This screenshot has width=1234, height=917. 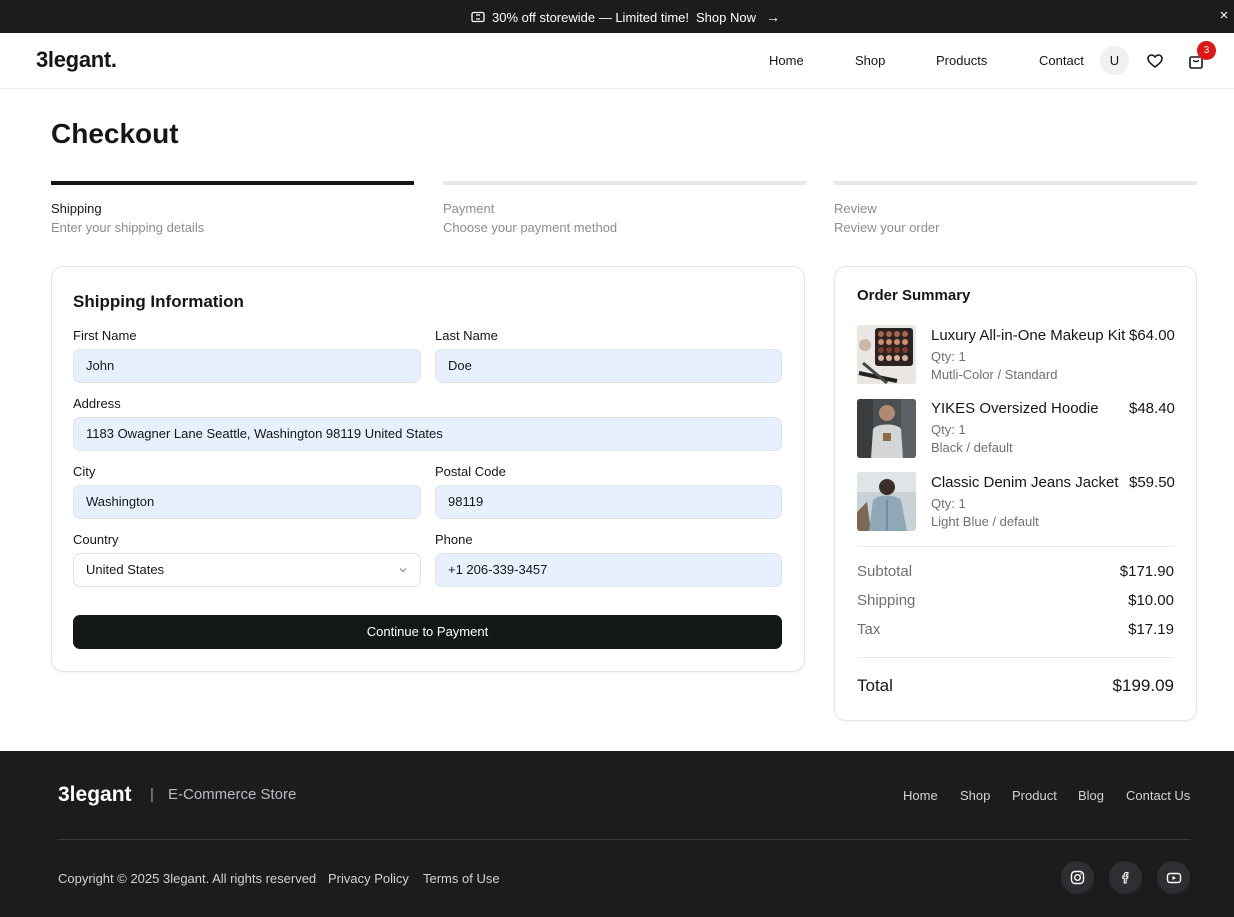 I want to click on item-name: Luxury All-in-One Makeup Kit, so click(x=1028, y=335).